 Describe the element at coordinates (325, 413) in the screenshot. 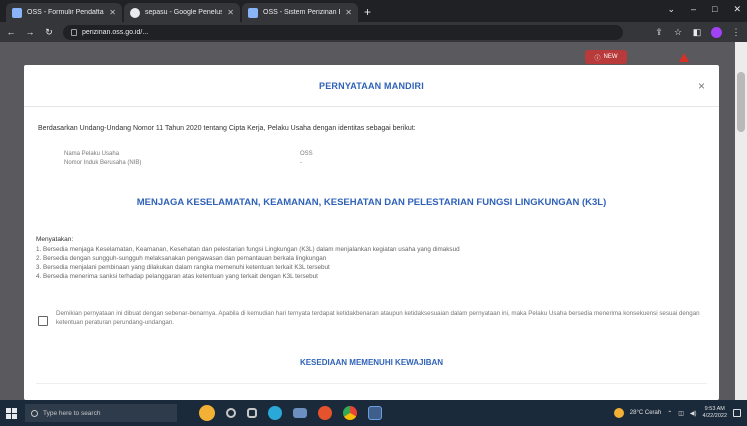

I see `firefox-icon` at that location.